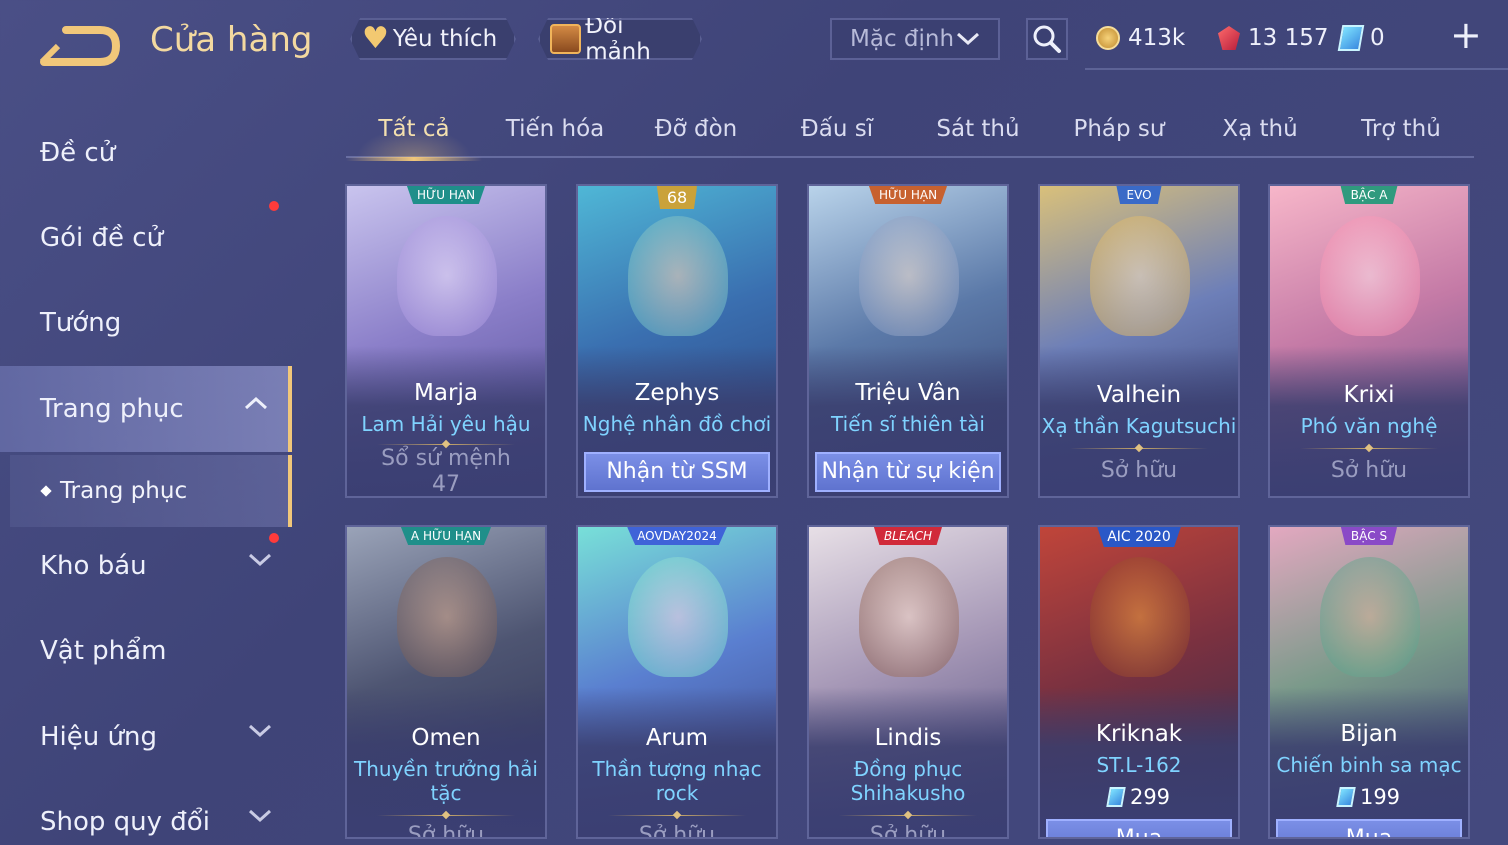 The height and width of the screenshot is (845, 1508). What do you see at coordinates (260, 560) in the screenshot?
I see `chevron-down-icon` at bounding box center [260, 560].